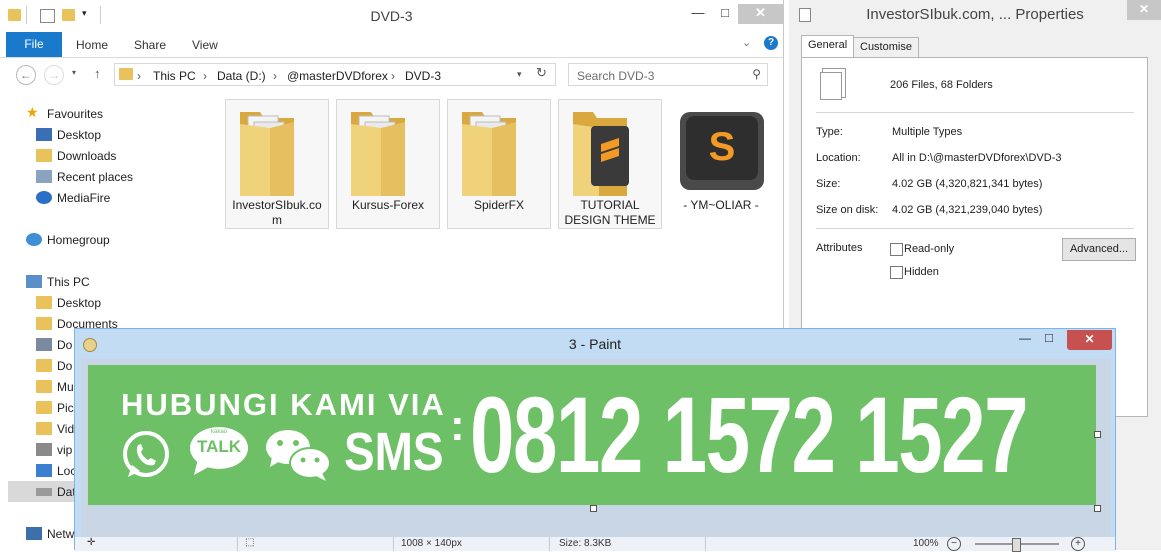 The height and width of the screenshot is (552, 1161). I want to click on file-tile: SpiderFX, so click(499, 164).